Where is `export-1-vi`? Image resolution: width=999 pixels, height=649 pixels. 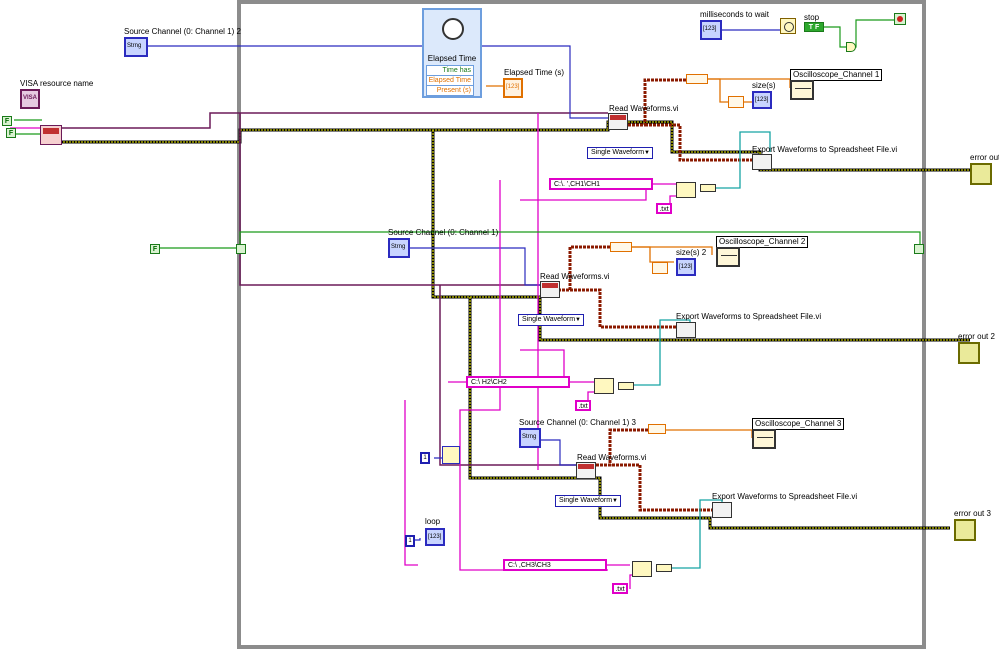 export-1-vi is located at coordinates (762, 162).